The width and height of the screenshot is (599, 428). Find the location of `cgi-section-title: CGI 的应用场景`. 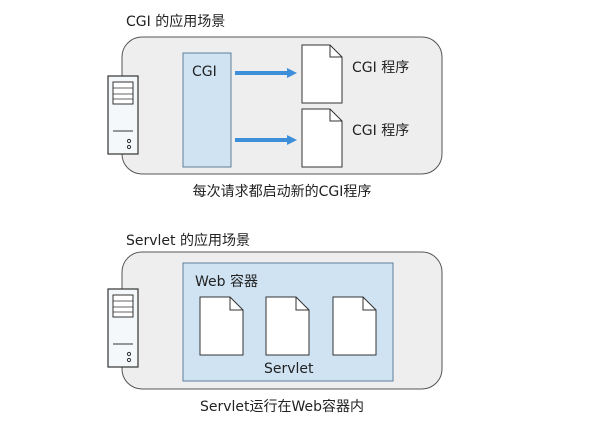

cgi-section-title: CGI 的应用场景 is located at coordinates (176, 22).